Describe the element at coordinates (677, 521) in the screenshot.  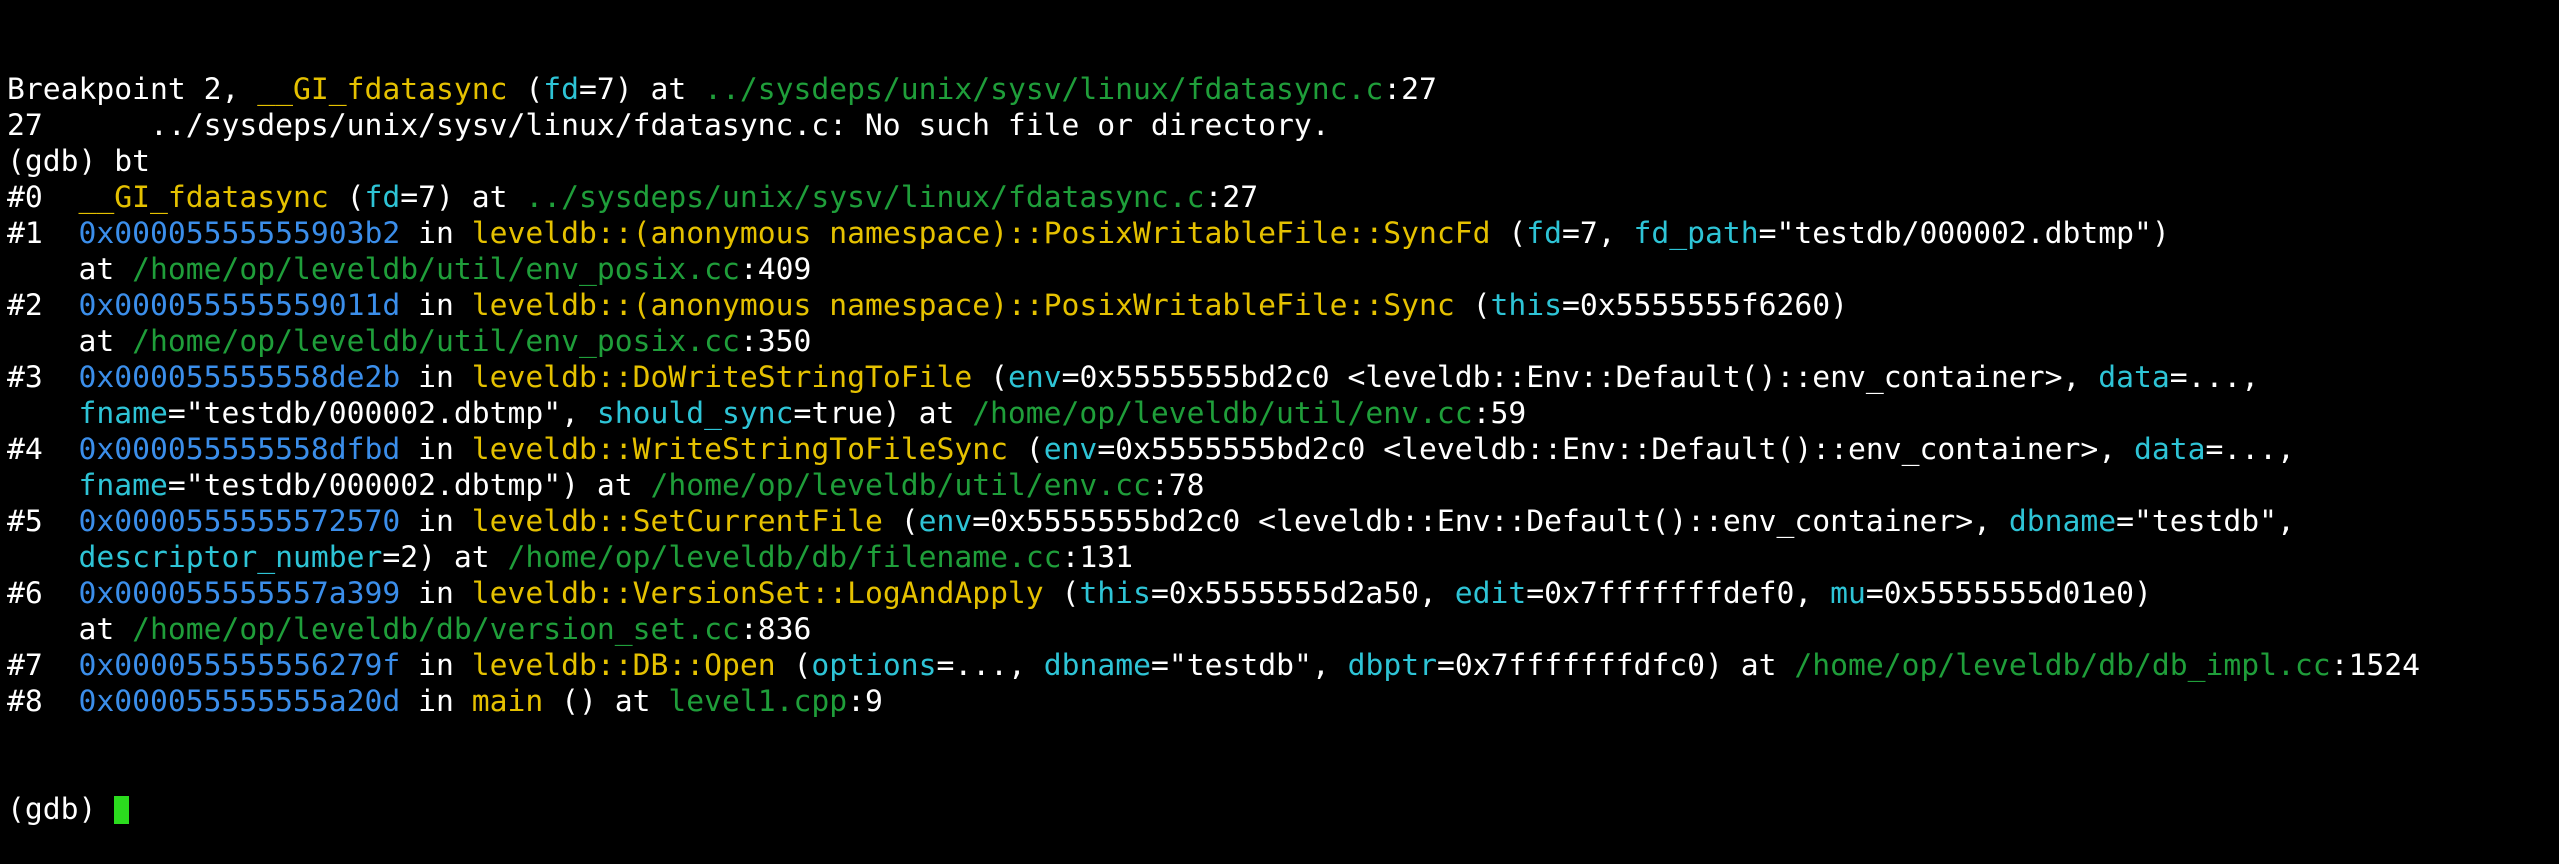
I see `function-name: leveldb::SetCurrentFile` at that location.